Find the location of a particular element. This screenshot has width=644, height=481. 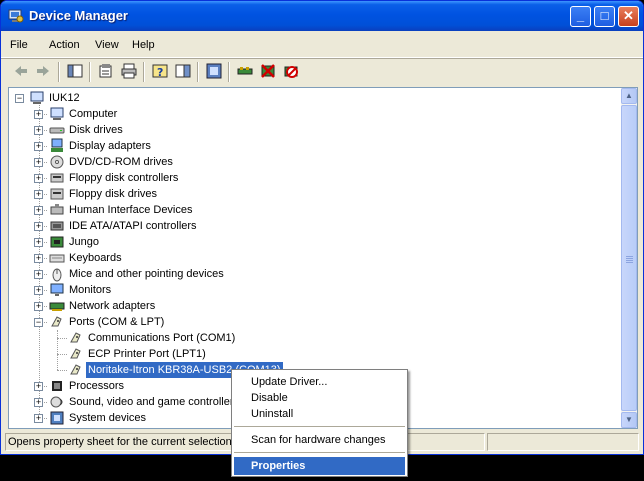

expander-12: + is located at coordinates (38, 306).